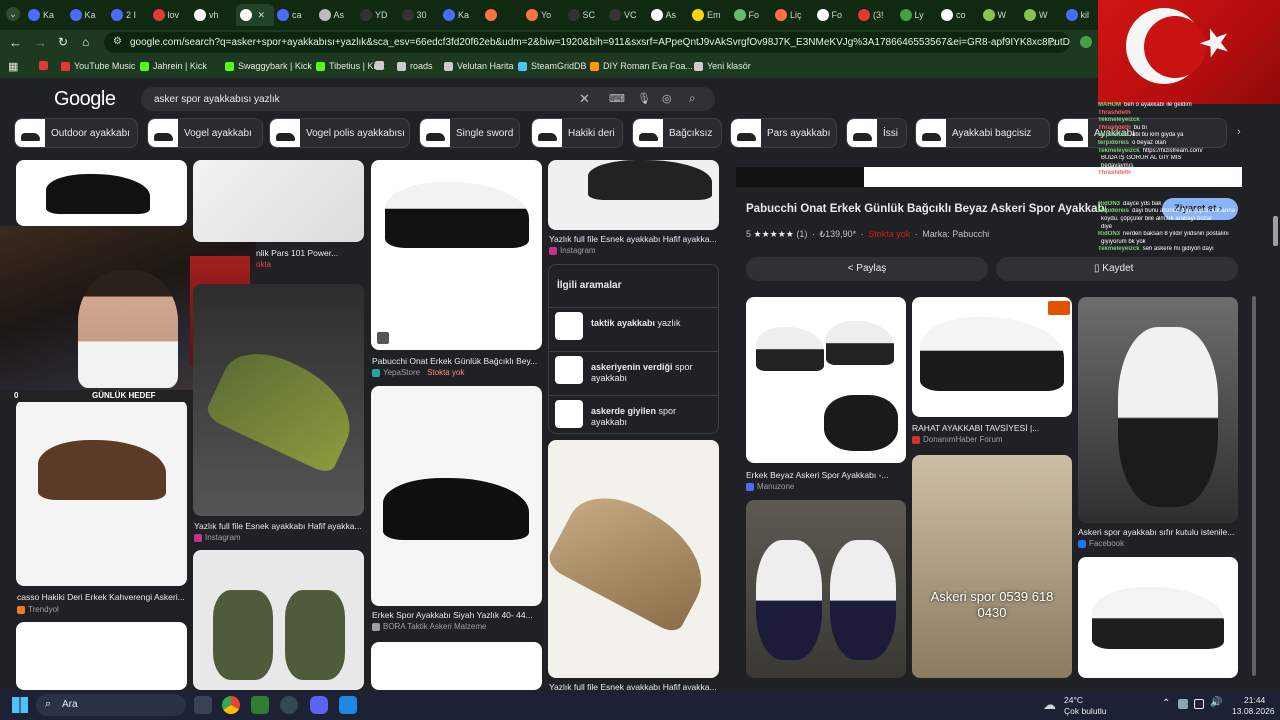  What do you see at coordinates (1085, 711) in the screenshot?
I see `weather-text: Çok bulutlu` at bounding box center [1085, 711].